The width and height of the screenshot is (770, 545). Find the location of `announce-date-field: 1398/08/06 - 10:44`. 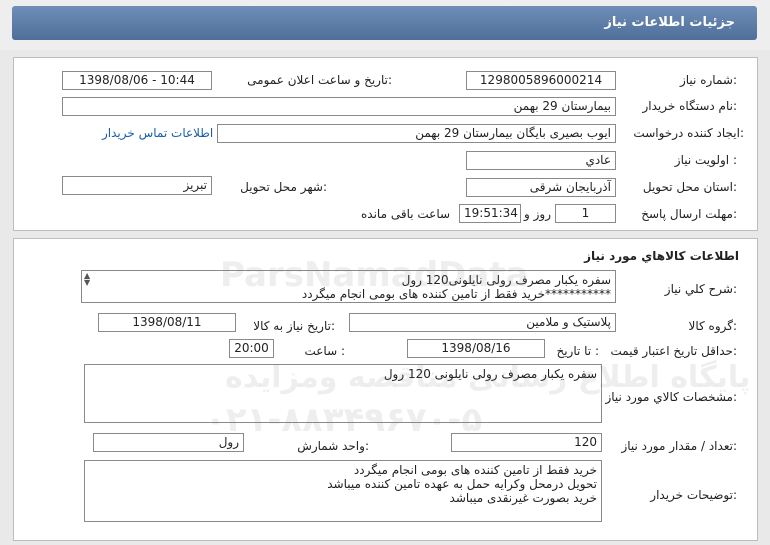

announce-date-field: 1398/08/06 - 10:44 is located at coordinates (137, 80).